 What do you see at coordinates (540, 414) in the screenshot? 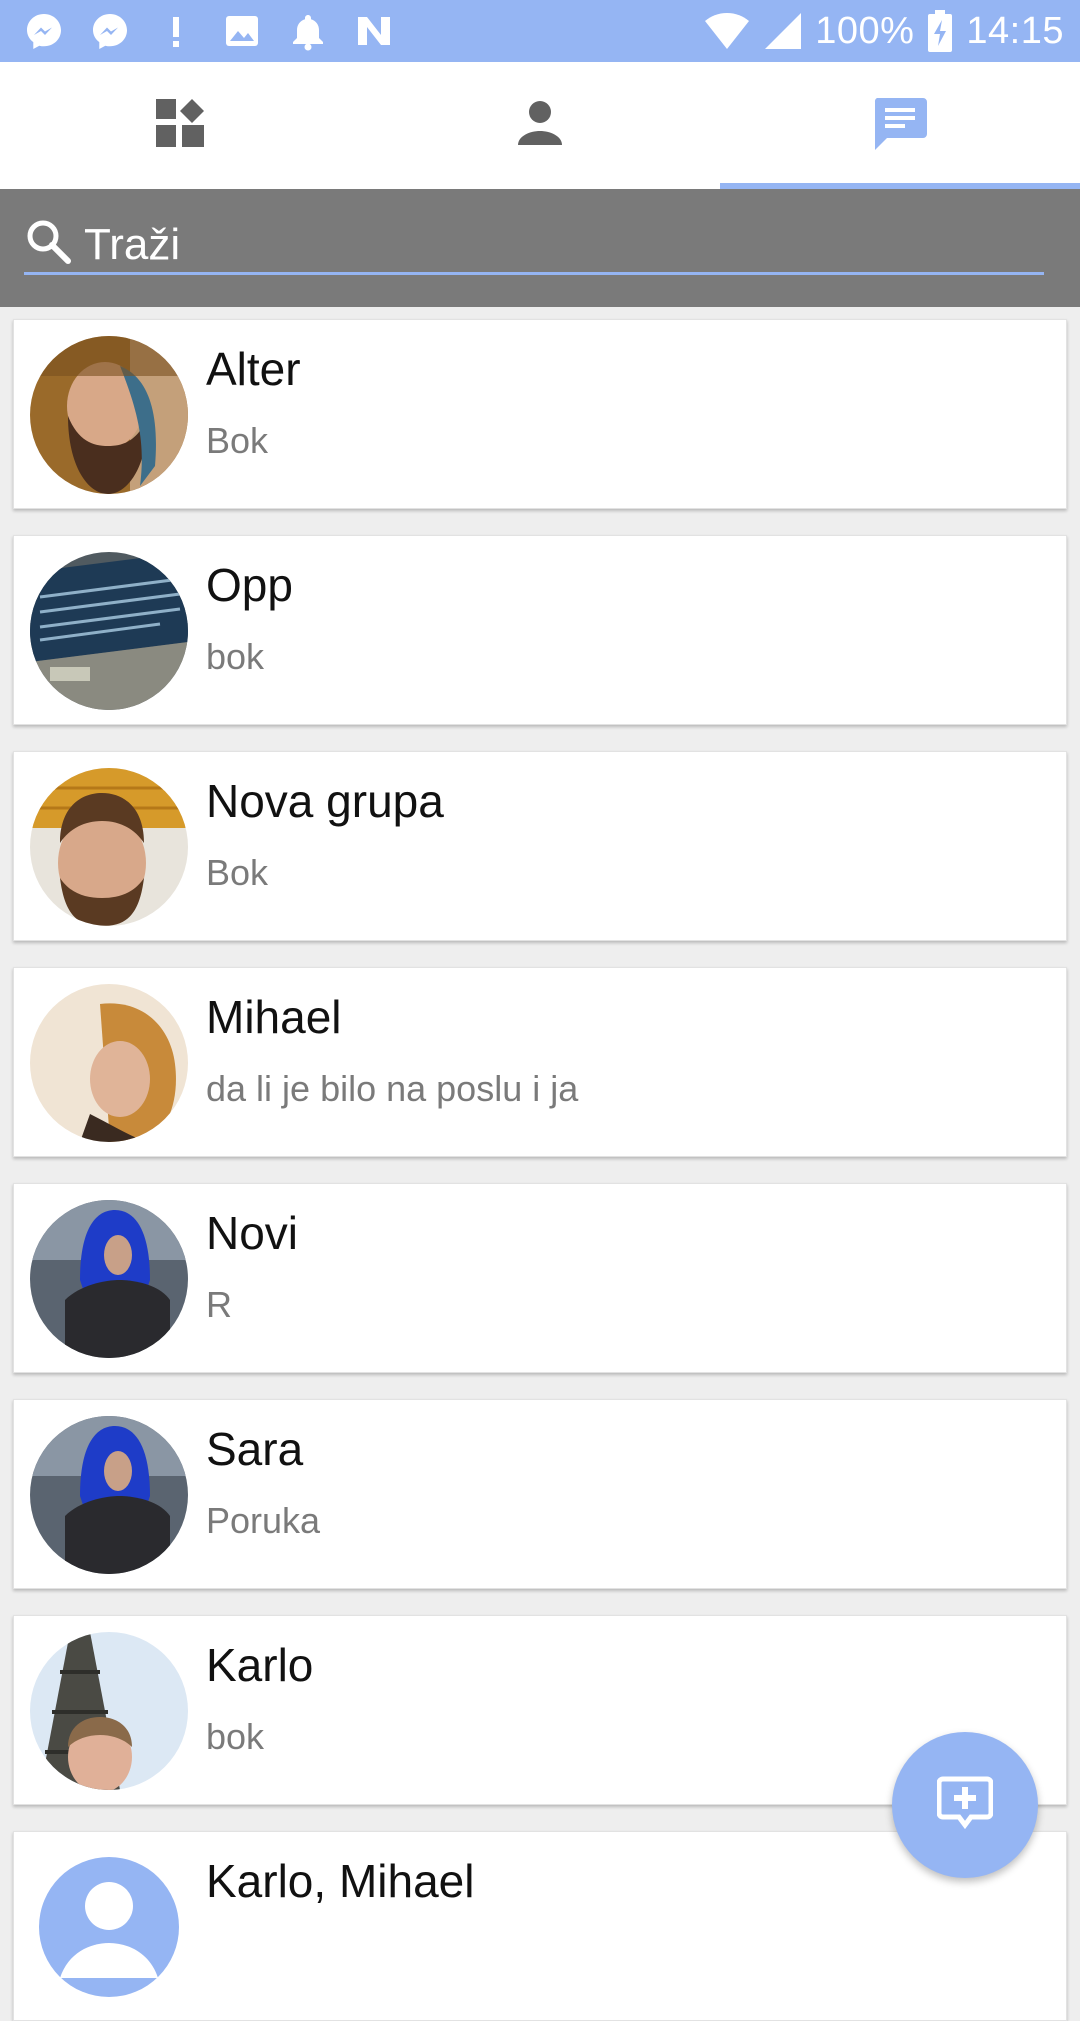
I see `chat-item-alter: Alter Bok` at bounding box center [540, 414].